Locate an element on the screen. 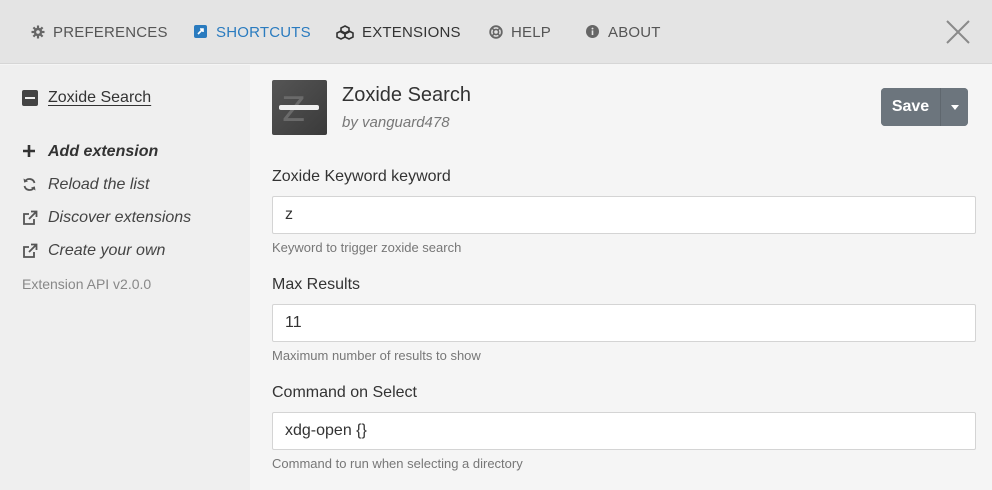  create-your-own-label: Create your own is located at coordinates (107, 250).